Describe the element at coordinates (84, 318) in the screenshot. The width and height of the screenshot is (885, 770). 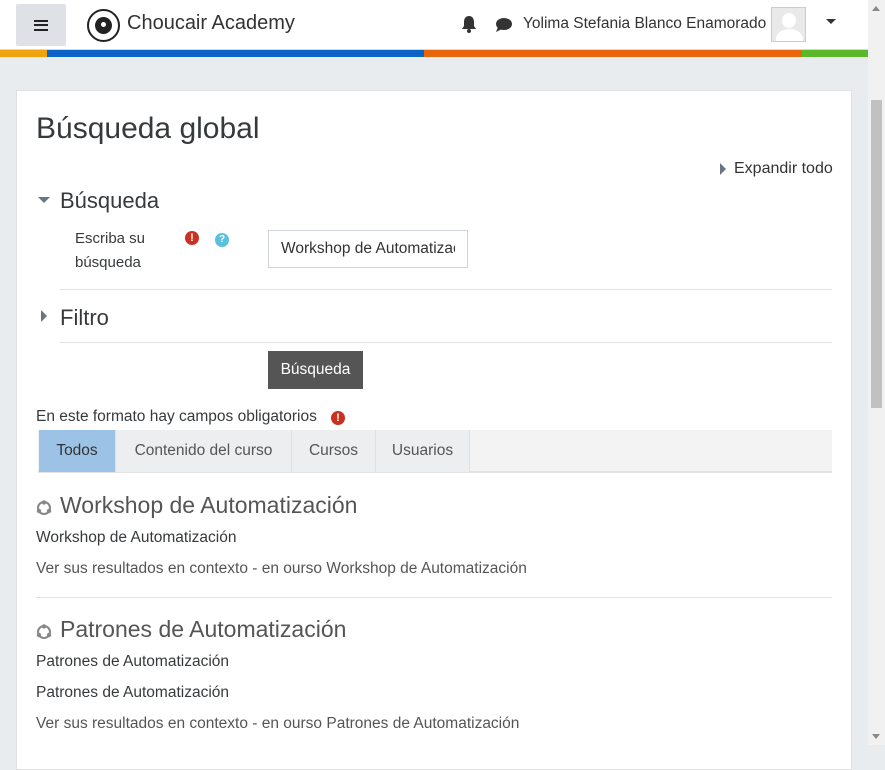
I see `filter-section-header: Filtro` at that location.